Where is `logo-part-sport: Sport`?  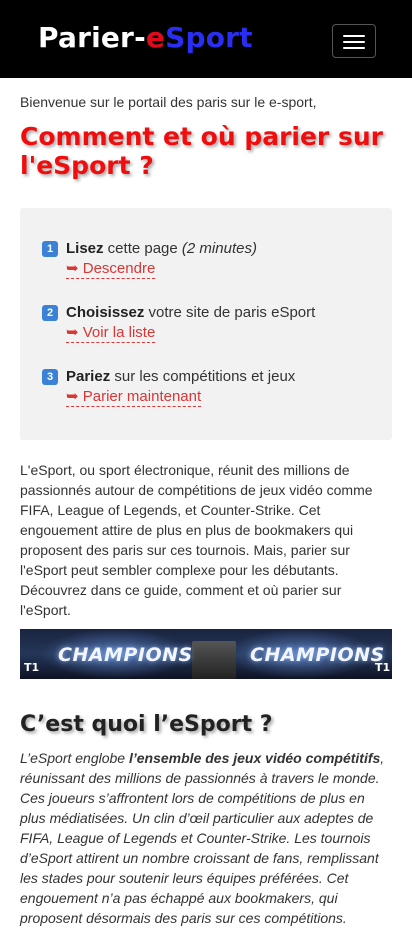
logo-part-sport: Sport is located at coordinates (209, 37).